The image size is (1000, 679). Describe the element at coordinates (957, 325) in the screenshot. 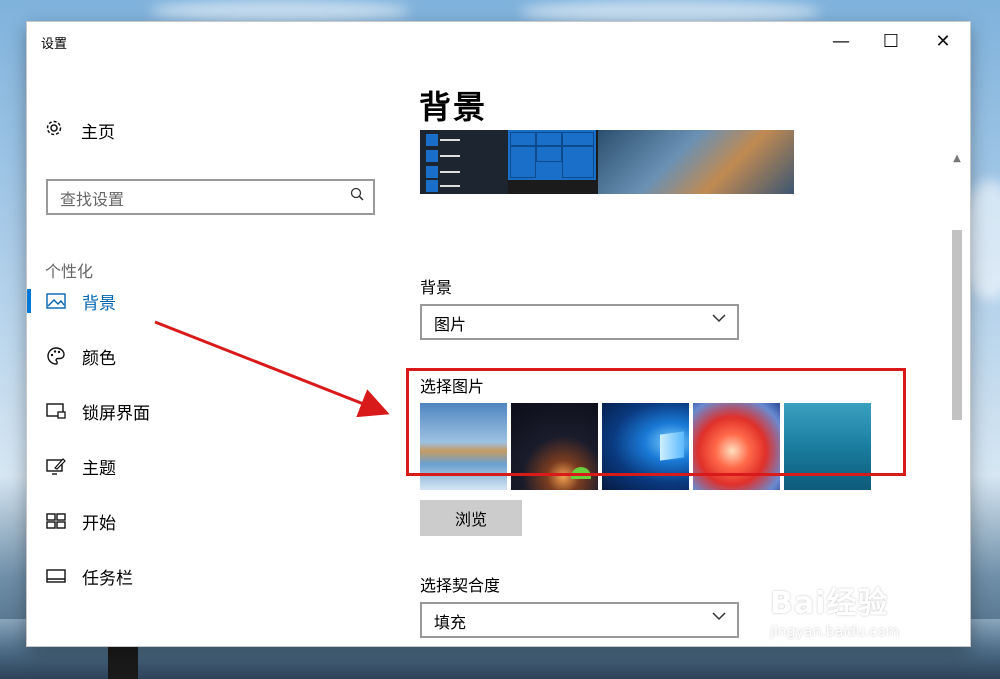

I see `scrollbar-thumb` at that location.